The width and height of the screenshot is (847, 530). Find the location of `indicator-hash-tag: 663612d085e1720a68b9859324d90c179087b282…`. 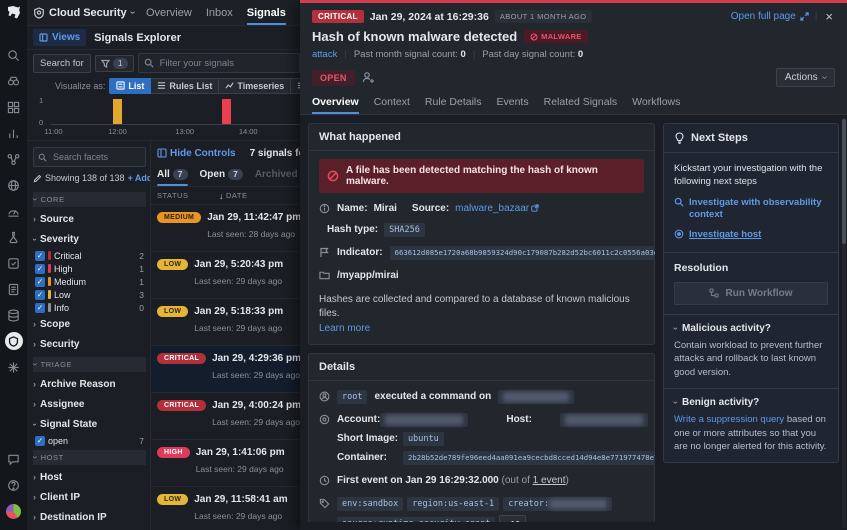

indicator-hash-tag: 663612d085e1720a68b9859324d90c179087b282… is located at coordinates (522, 253).